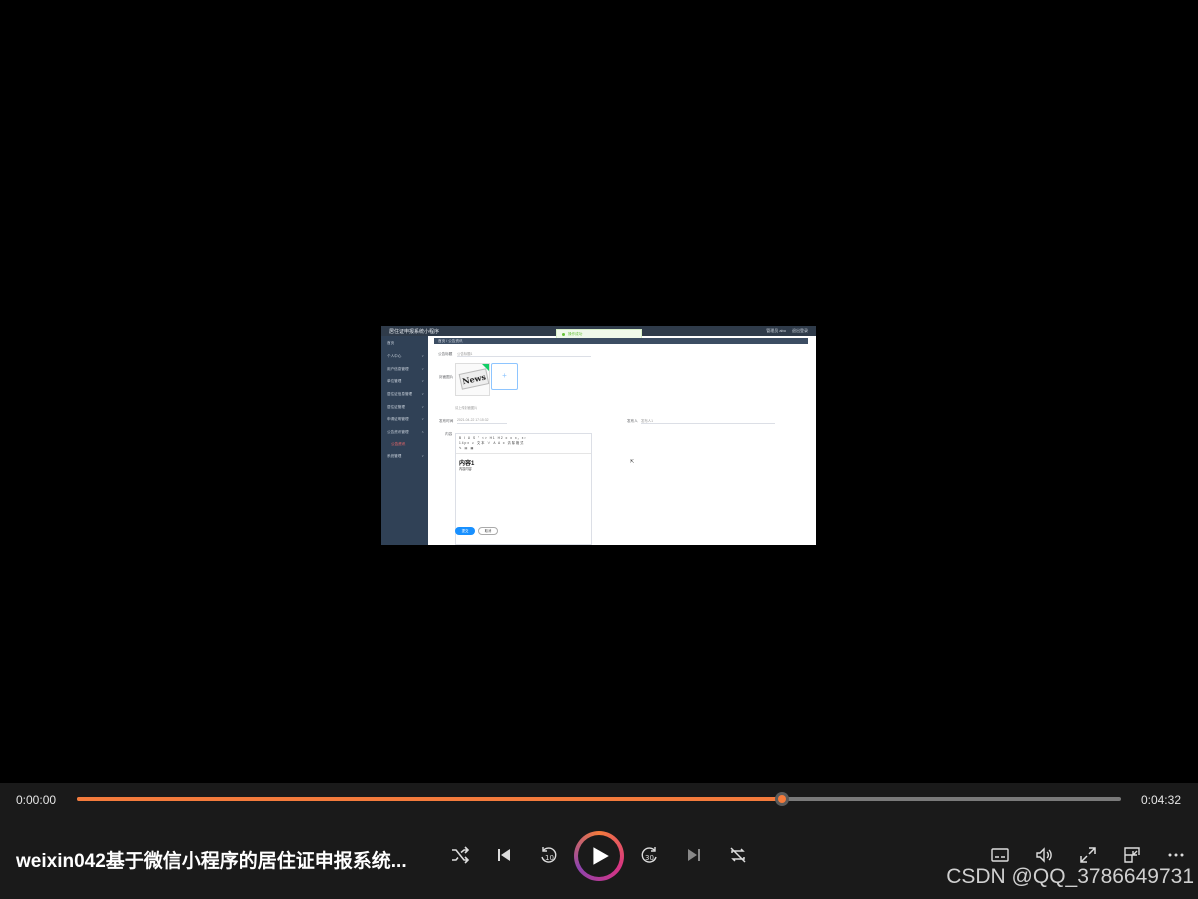  Describe the element at coordinates (466, 408) in the screenshot. I see `upload-tip: 请上传封面图片` at that location.